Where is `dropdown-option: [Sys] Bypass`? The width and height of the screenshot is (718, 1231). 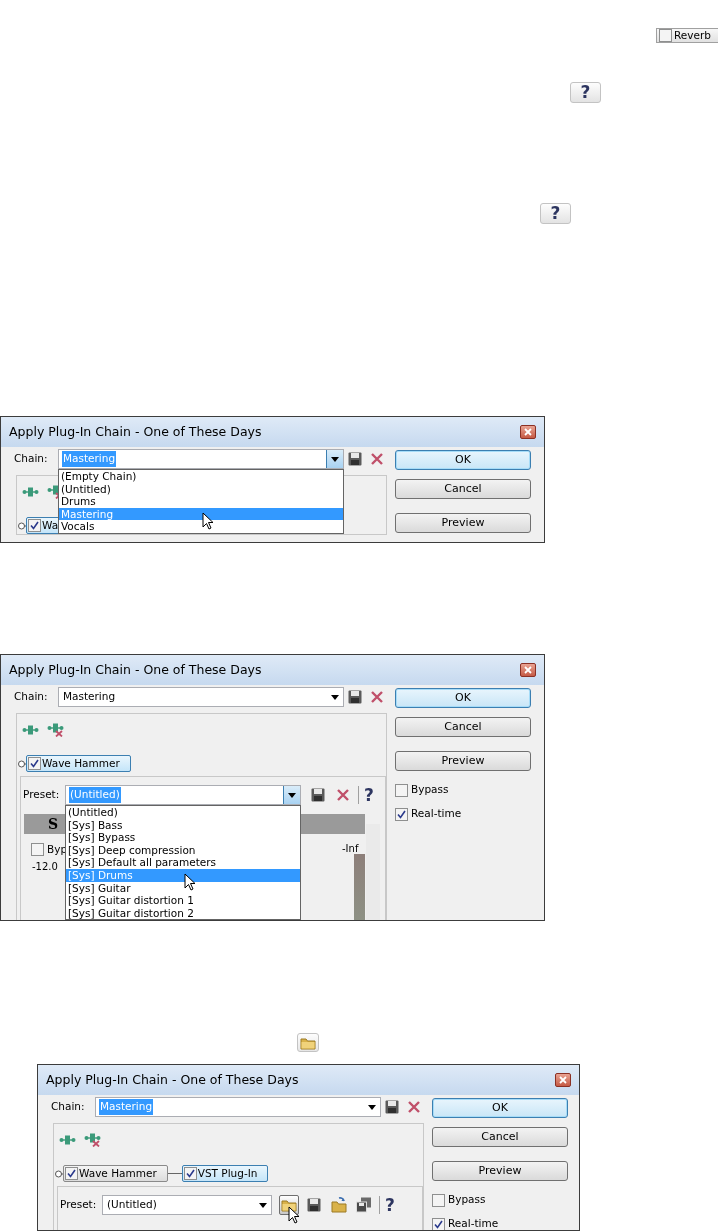 dropdown-option: [Sys] Bypass is located at coordinates (183, 837).